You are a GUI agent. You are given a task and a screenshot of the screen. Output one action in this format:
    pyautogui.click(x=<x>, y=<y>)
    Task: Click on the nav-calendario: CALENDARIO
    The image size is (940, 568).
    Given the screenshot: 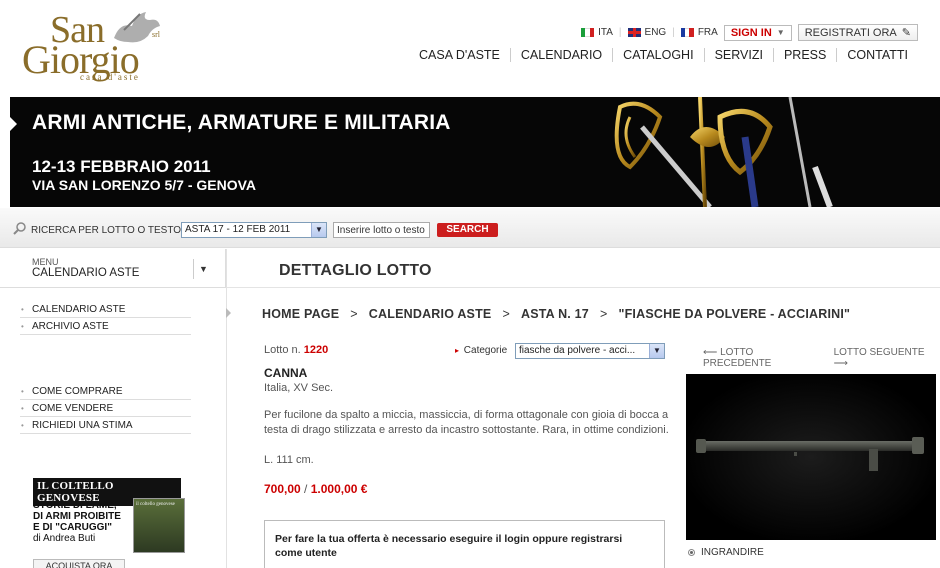 What is the action you would take?
    pyautogui.click(x=560, y=55)
    